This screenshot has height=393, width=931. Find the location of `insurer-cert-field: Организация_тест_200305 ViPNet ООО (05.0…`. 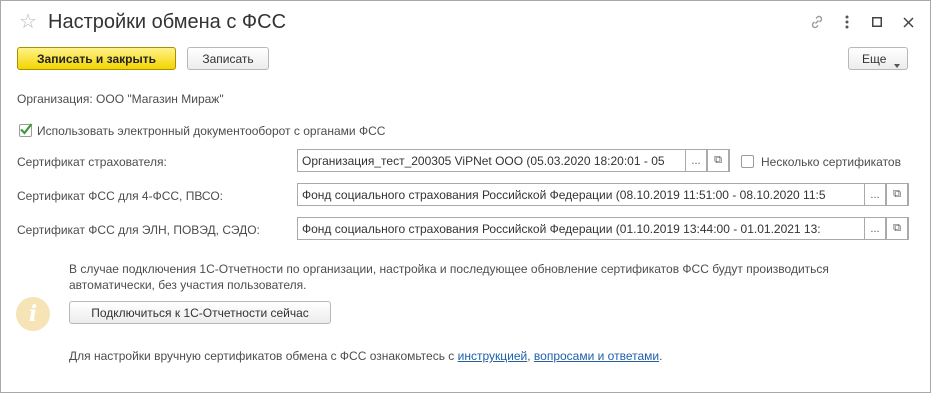

insurer-cert-field: Организация_тест_200305 ViPNet ООО (05.0… is located at coordinates (513, 160).